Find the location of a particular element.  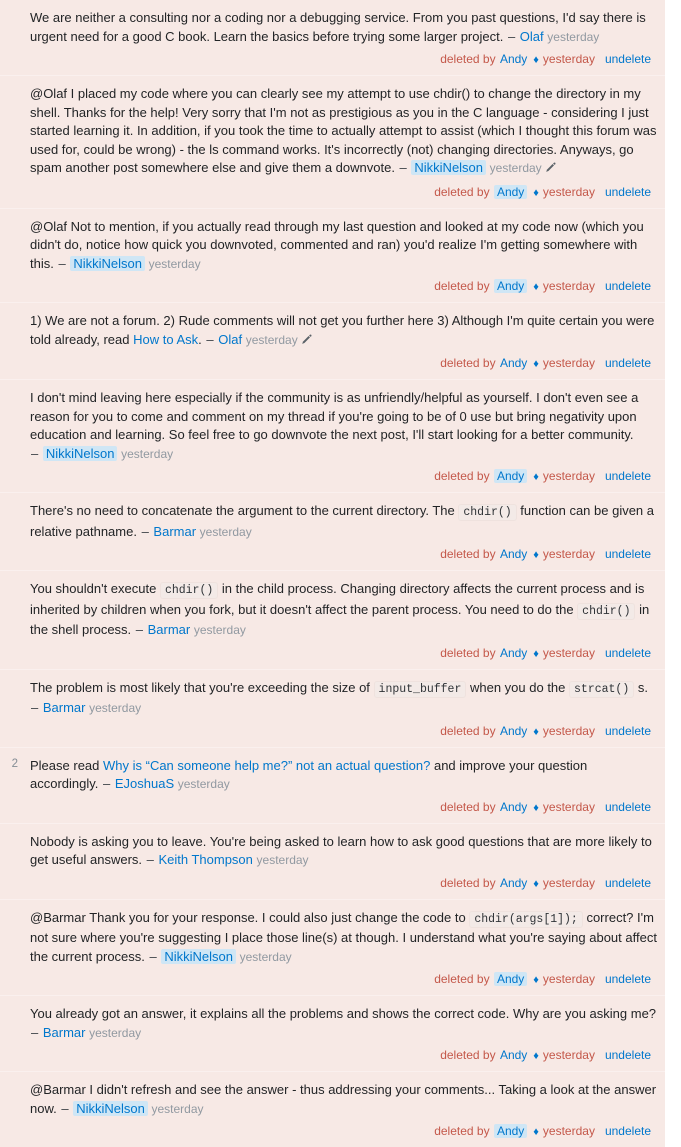

comment-signature: – Olaf yesterday is located at coordinates (553, 36).